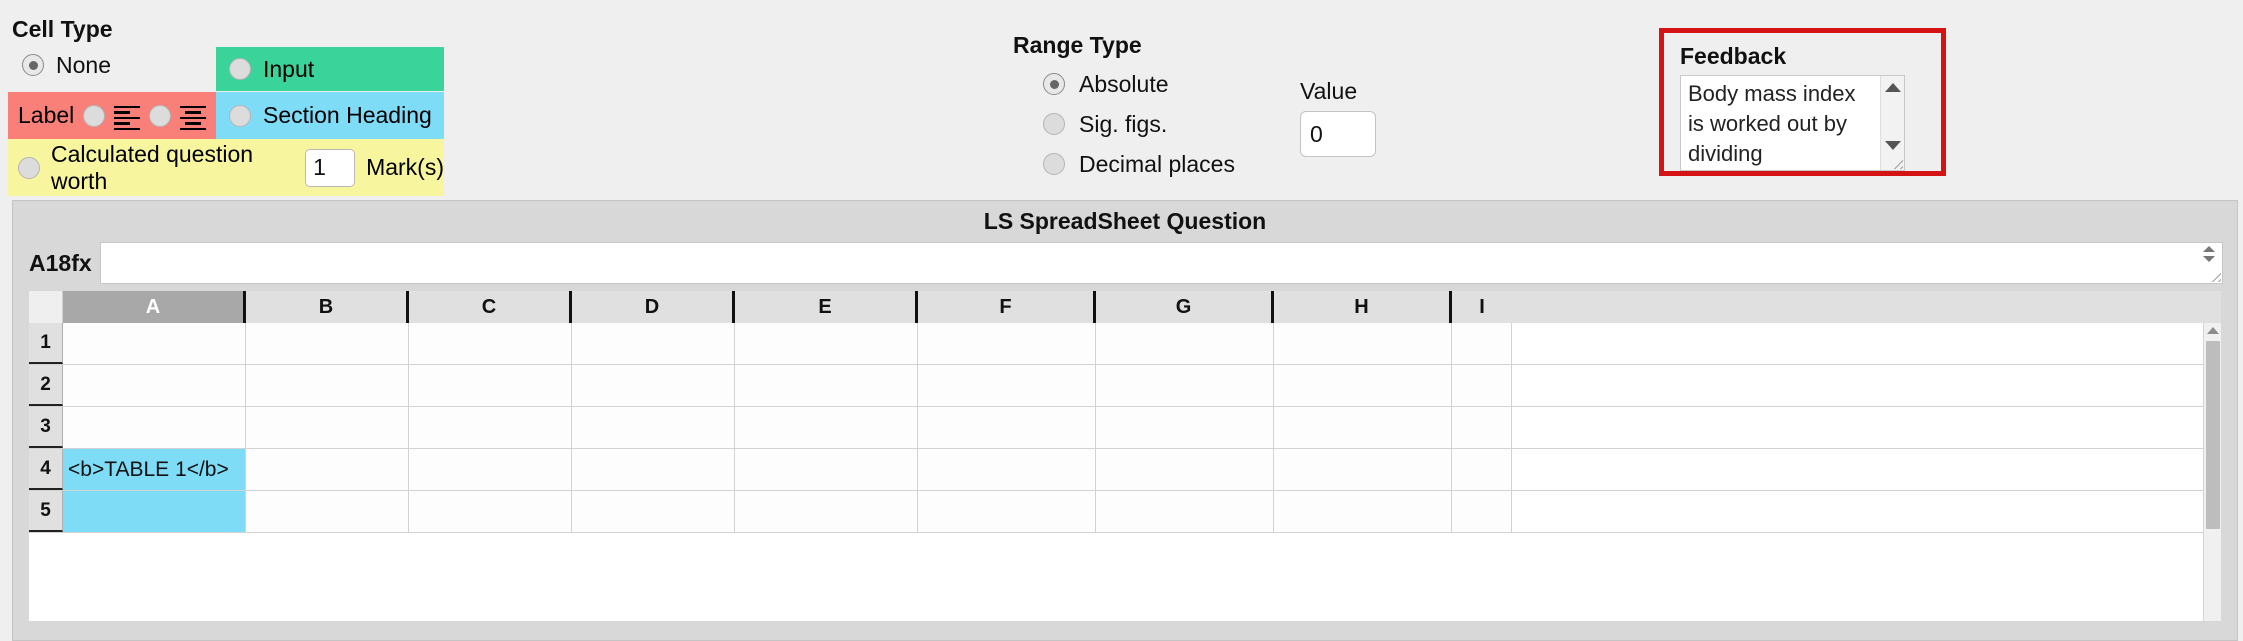  I want to click on cell-b4, so click(327, 469).